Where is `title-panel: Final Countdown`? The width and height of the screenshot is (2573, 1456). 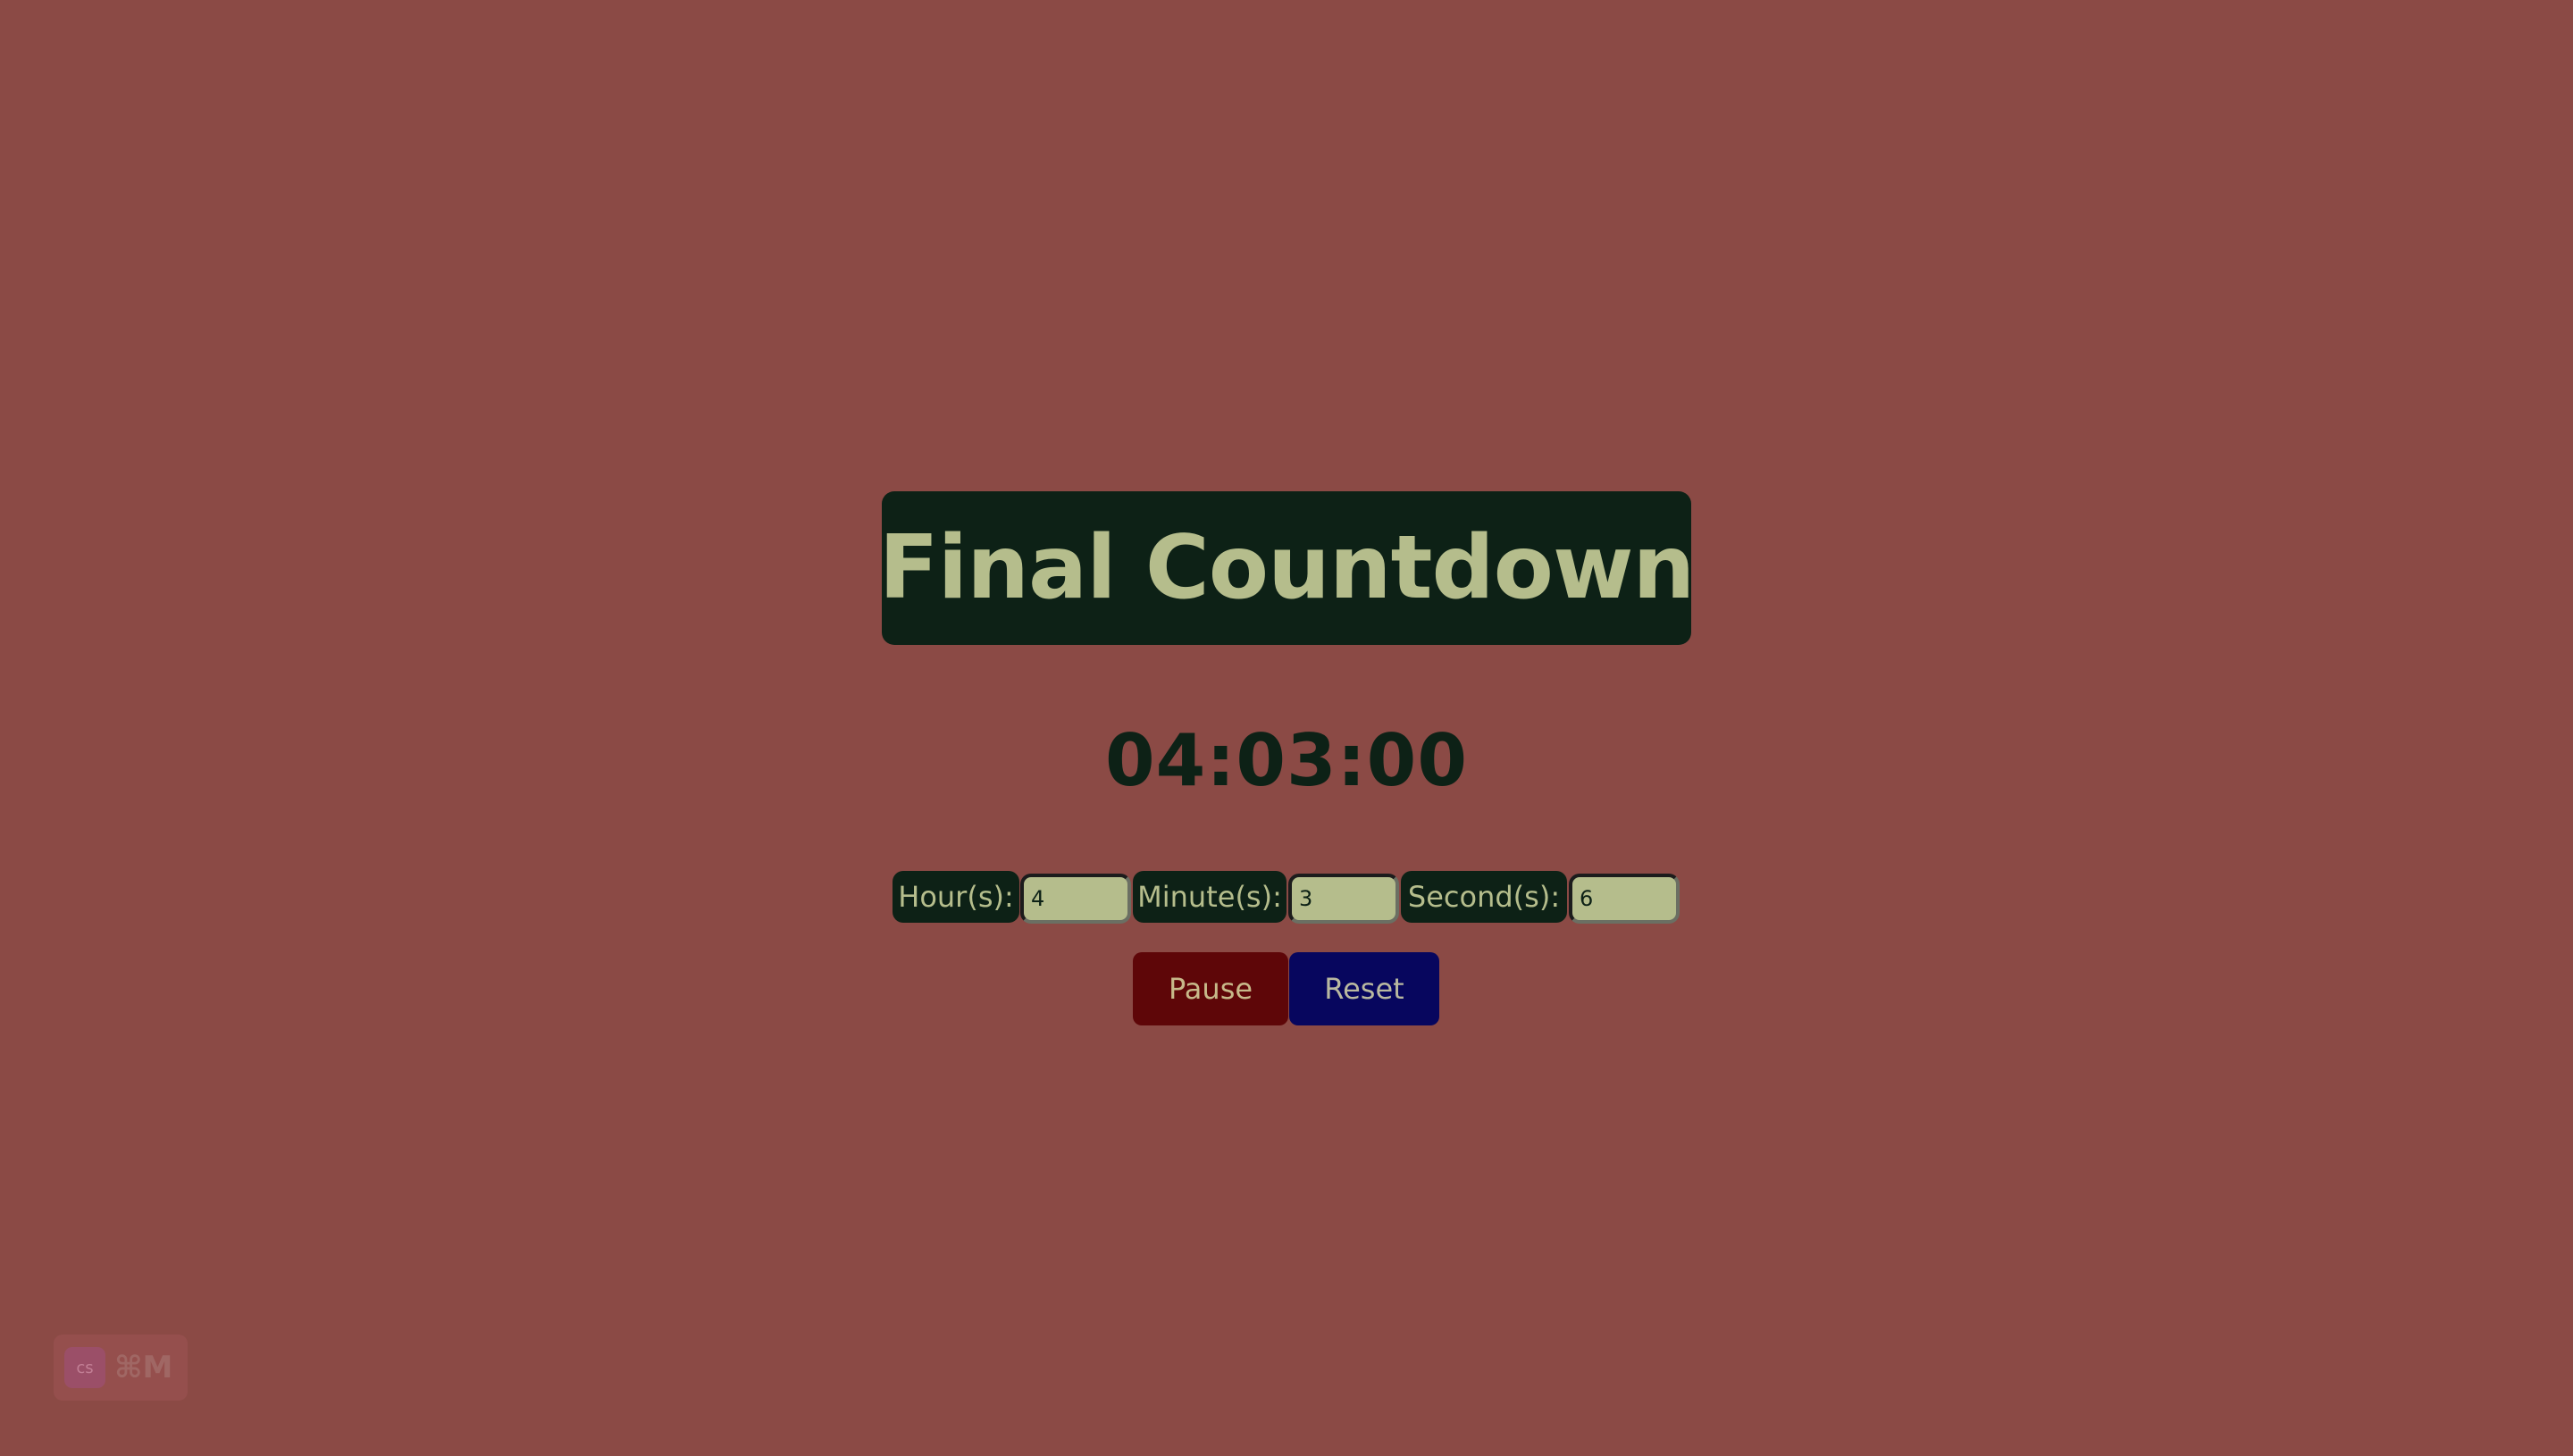
title-panel: Final Countdown is located at coordinates (1287, 568).